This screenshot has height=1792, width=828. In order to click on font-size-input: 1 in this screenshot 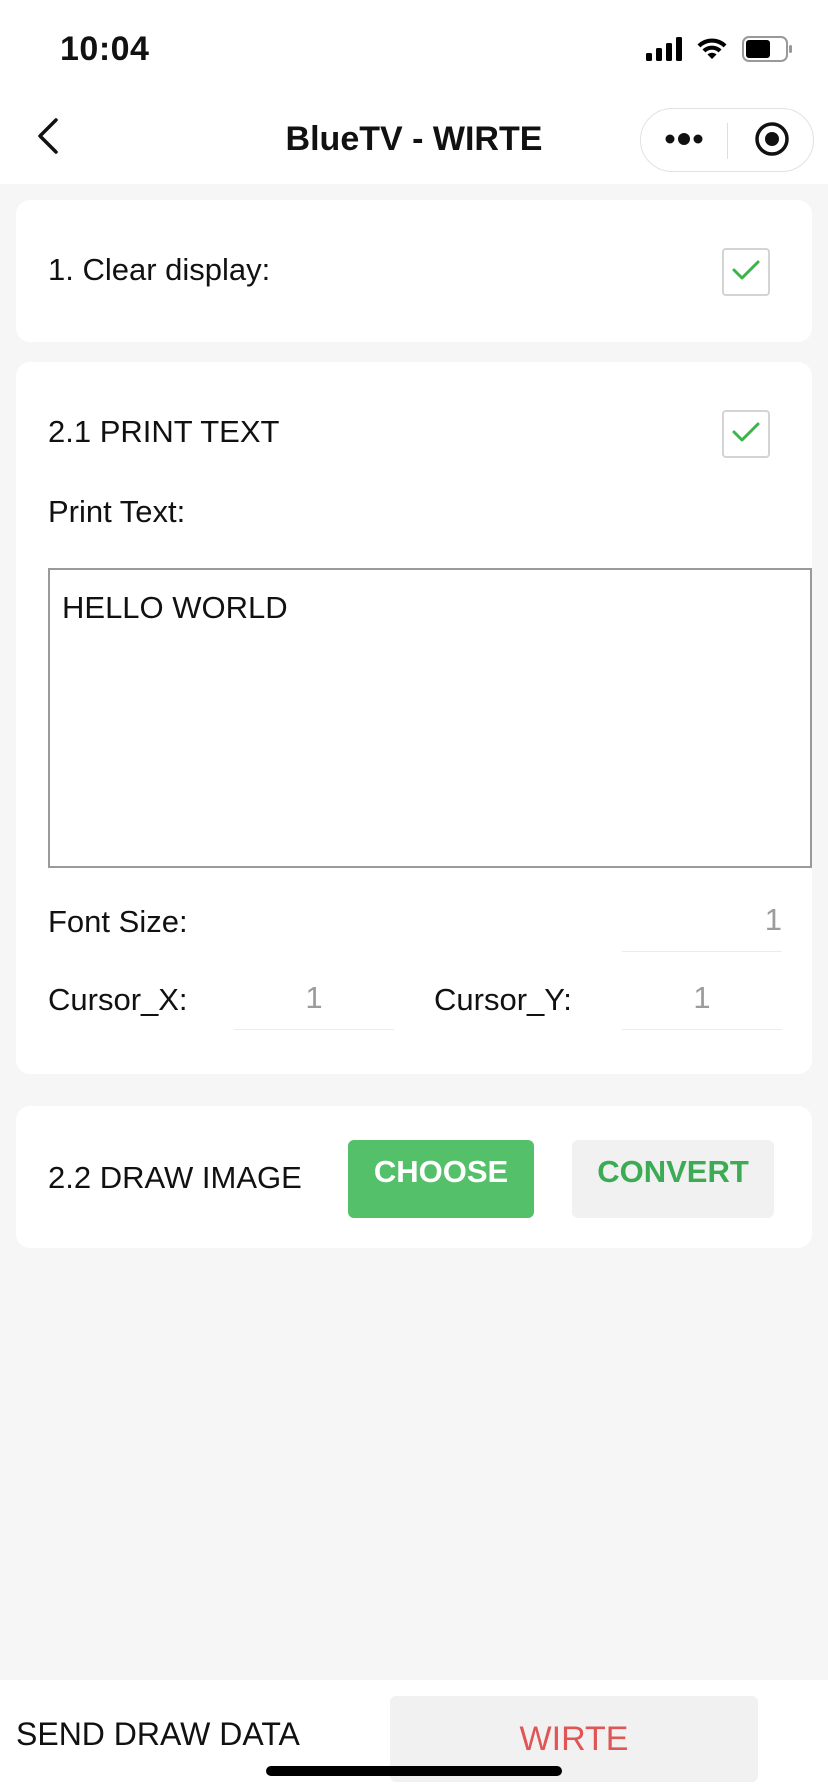, I will do `click(702, 927)`.